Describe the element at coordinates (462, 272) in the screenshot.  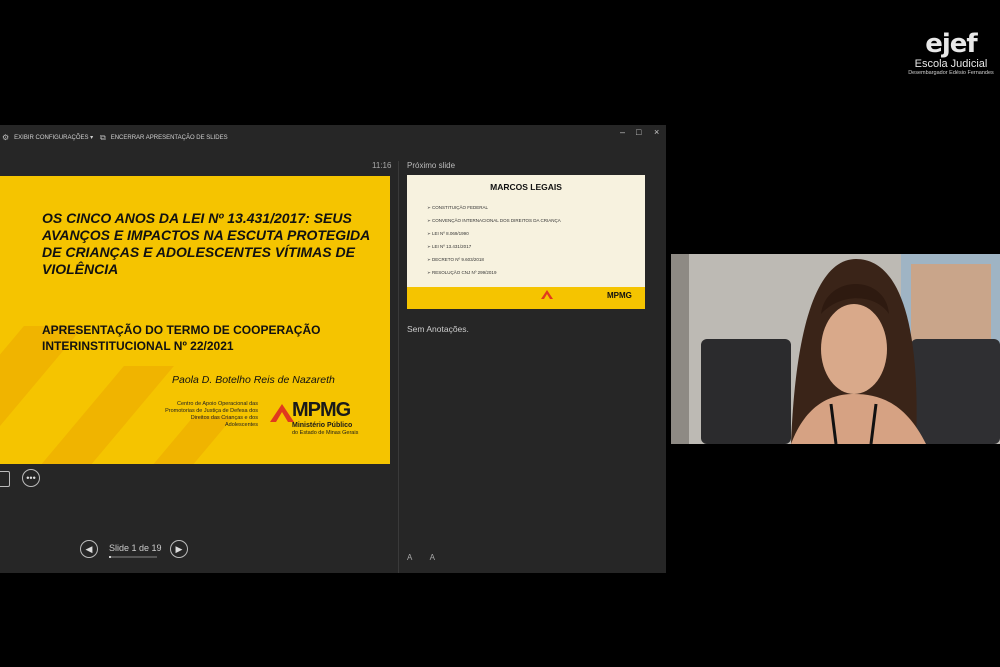
I see `list-item: ➢ RESOLUÇÃO CNJ Nº 299/2019` at that location.